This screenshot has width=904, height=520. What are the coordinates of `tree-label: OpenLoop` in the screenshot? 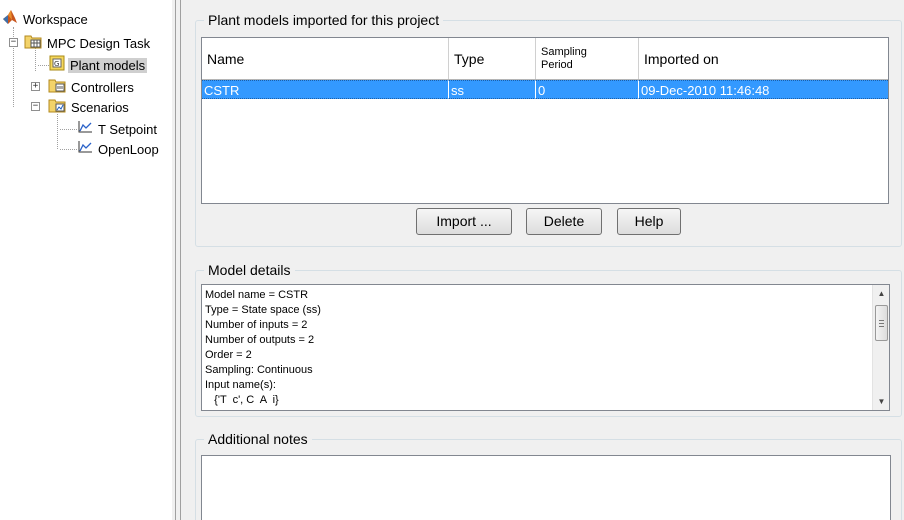 It's located at (128, 149).